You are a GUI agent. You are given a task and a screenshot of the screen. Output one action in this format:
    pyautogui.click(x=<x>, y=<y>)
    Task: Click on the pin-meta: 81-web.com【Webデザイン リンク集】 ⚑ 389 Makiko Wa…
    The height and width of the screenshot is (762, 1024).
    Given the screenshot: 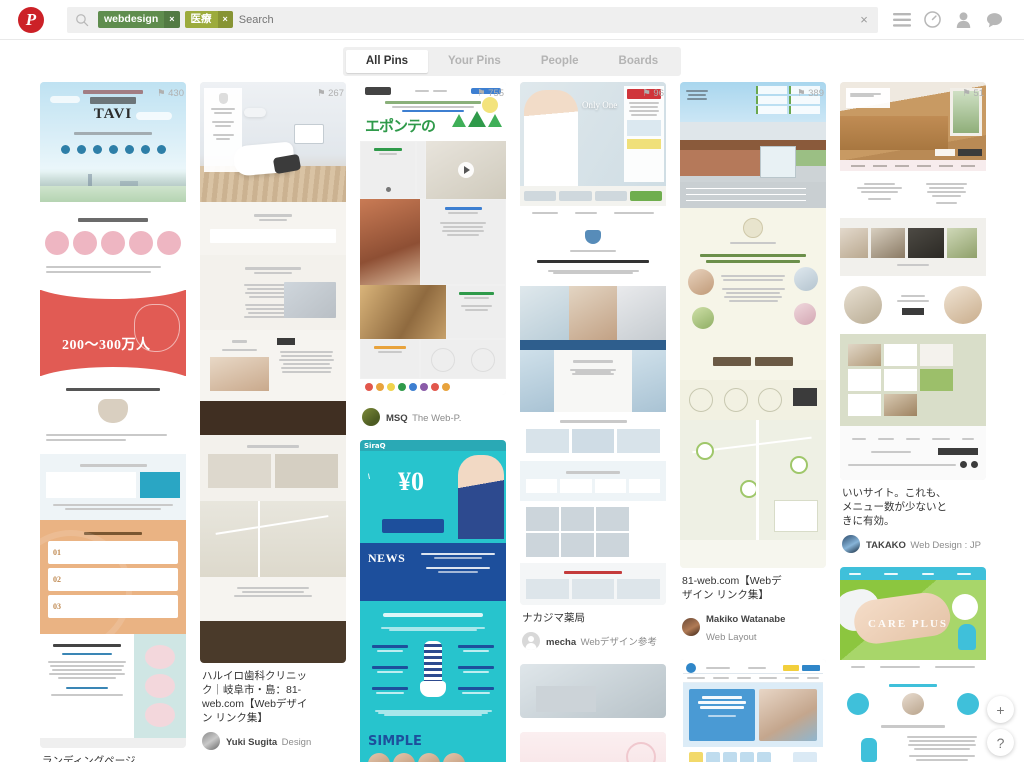 What is the action you would take?
    pyautogui.click(x=753, y=366)
    